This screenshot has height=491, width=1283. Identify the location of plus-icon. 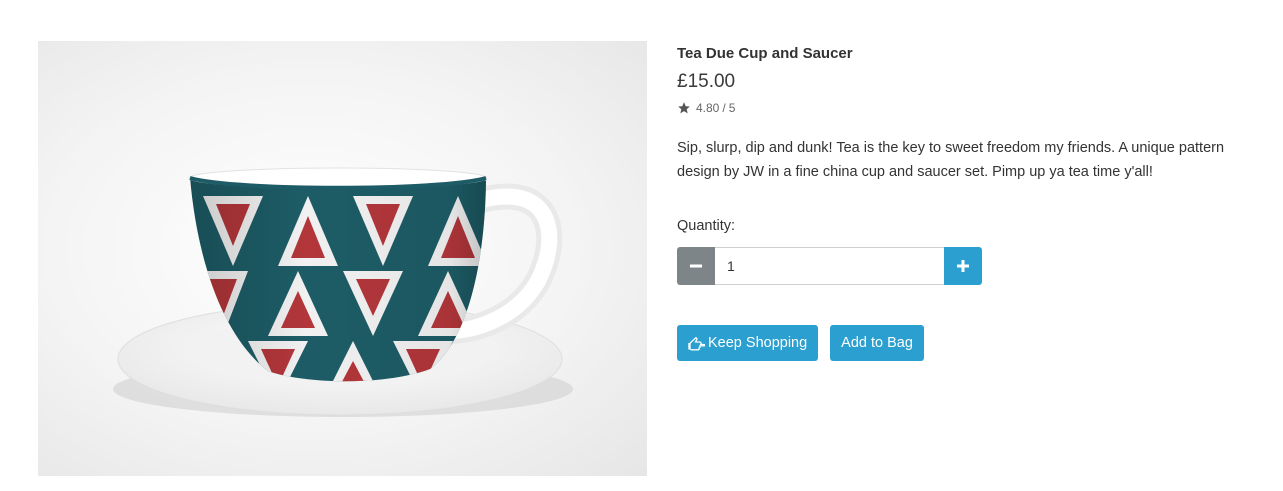
(963, 266).